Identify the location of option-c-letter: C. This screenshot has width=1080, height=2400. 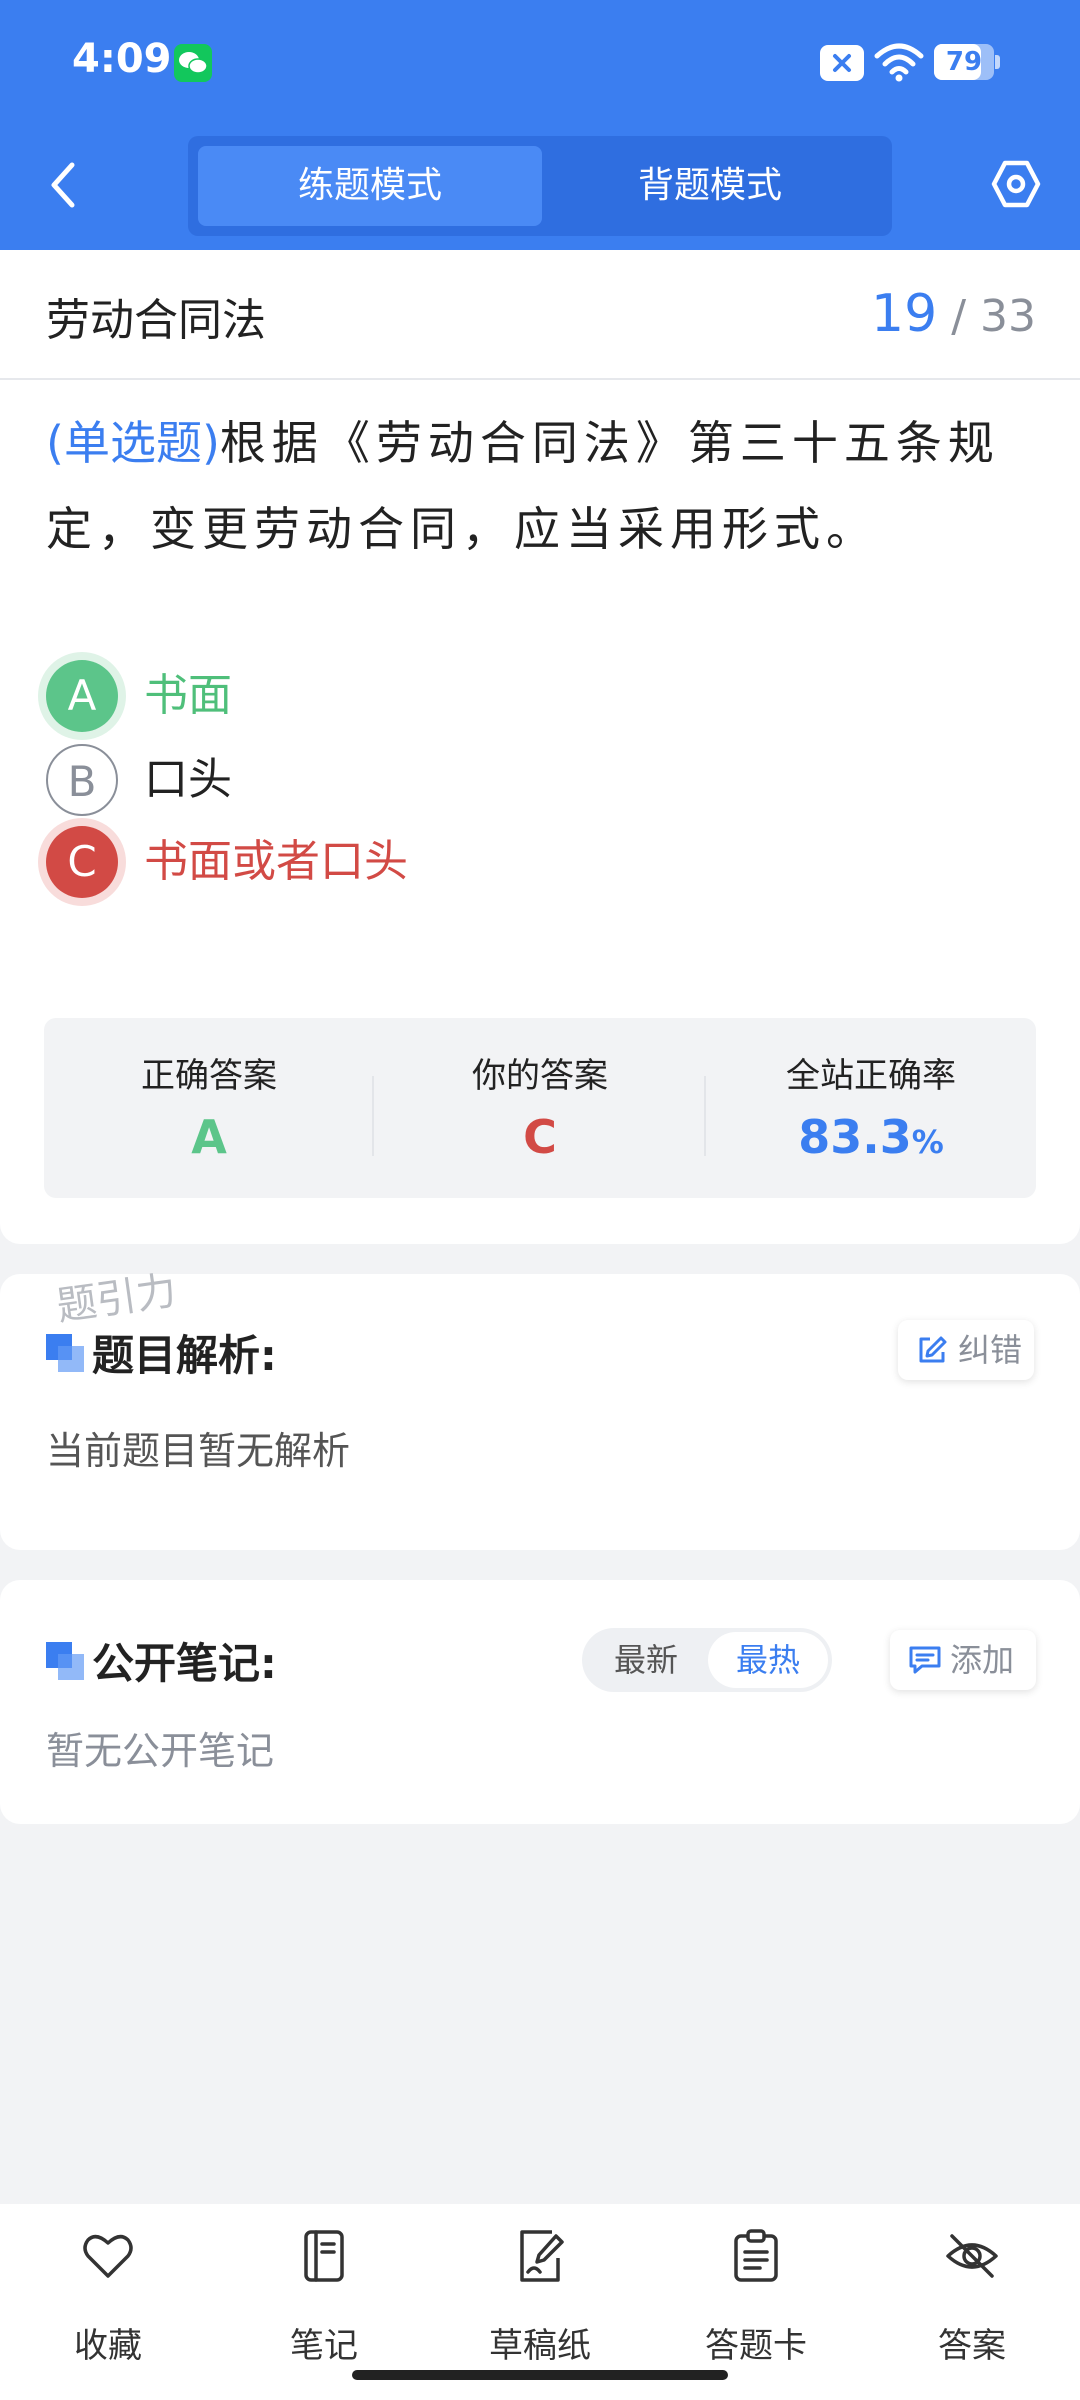
(82, 862).